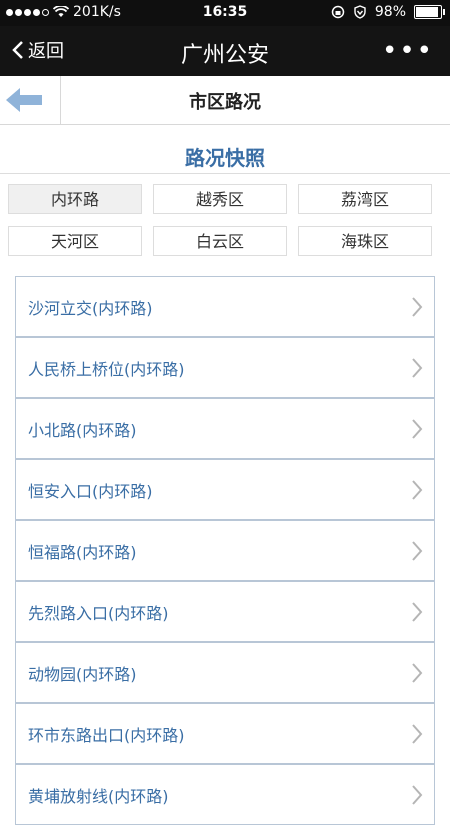  What do you see at coordinates (429, 12) in the screenshot?
I see `battery-icon` at bounding box center [429, 12].